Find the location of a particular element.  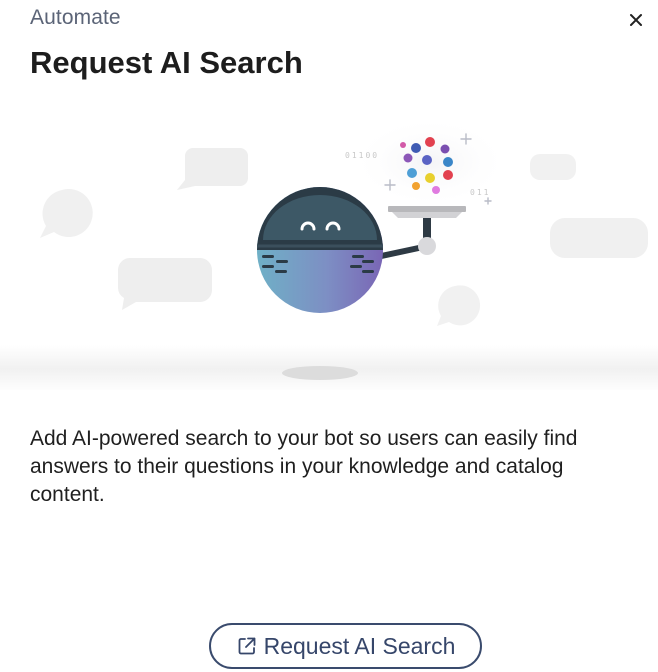

bot-mascot-icon is located at coordinates (320, 250).